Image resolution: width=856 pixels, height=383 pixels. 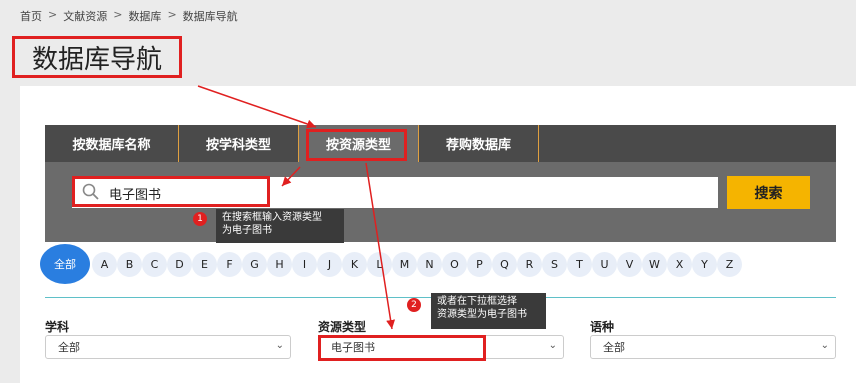 I want to click on letter-button: B, so click(x=129, y=264).